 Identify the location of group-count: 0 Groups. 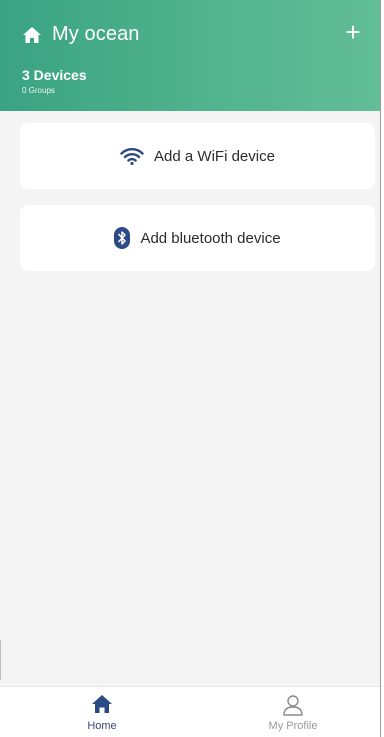
(38, 90).